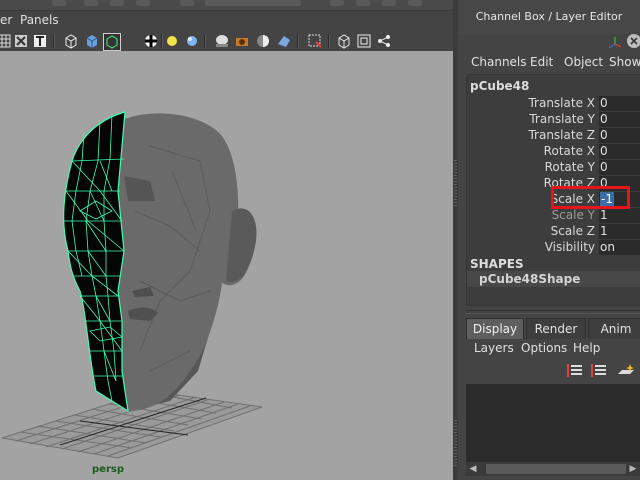 This screenshot has width=640, height=480. What do you see at coordinates (384, 41) in the screenshot?
I see `node-graph-icon` at bounding box center [384, 41].